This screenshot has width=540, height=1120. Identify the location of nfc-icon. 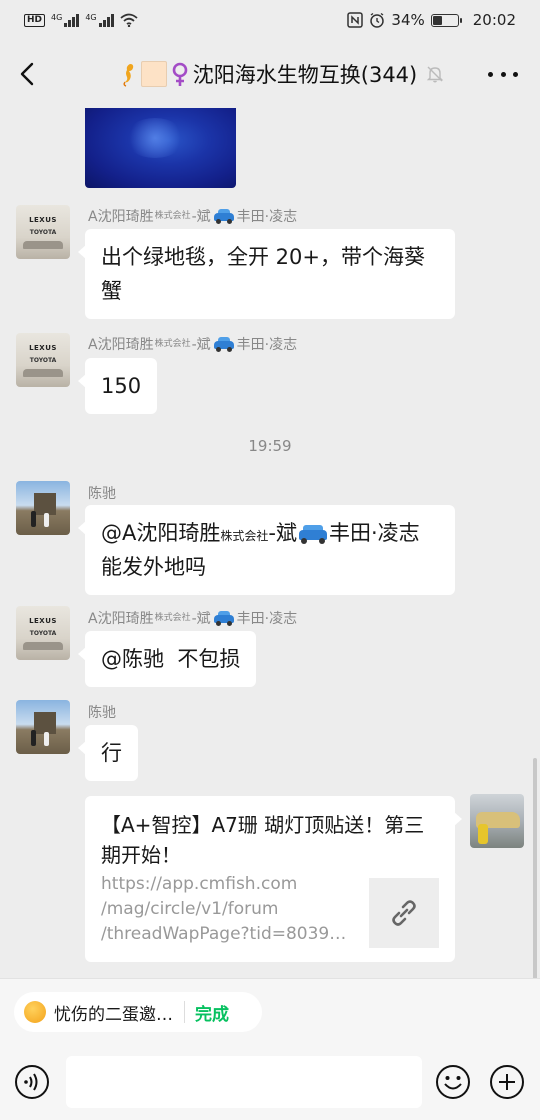
(355, 20).